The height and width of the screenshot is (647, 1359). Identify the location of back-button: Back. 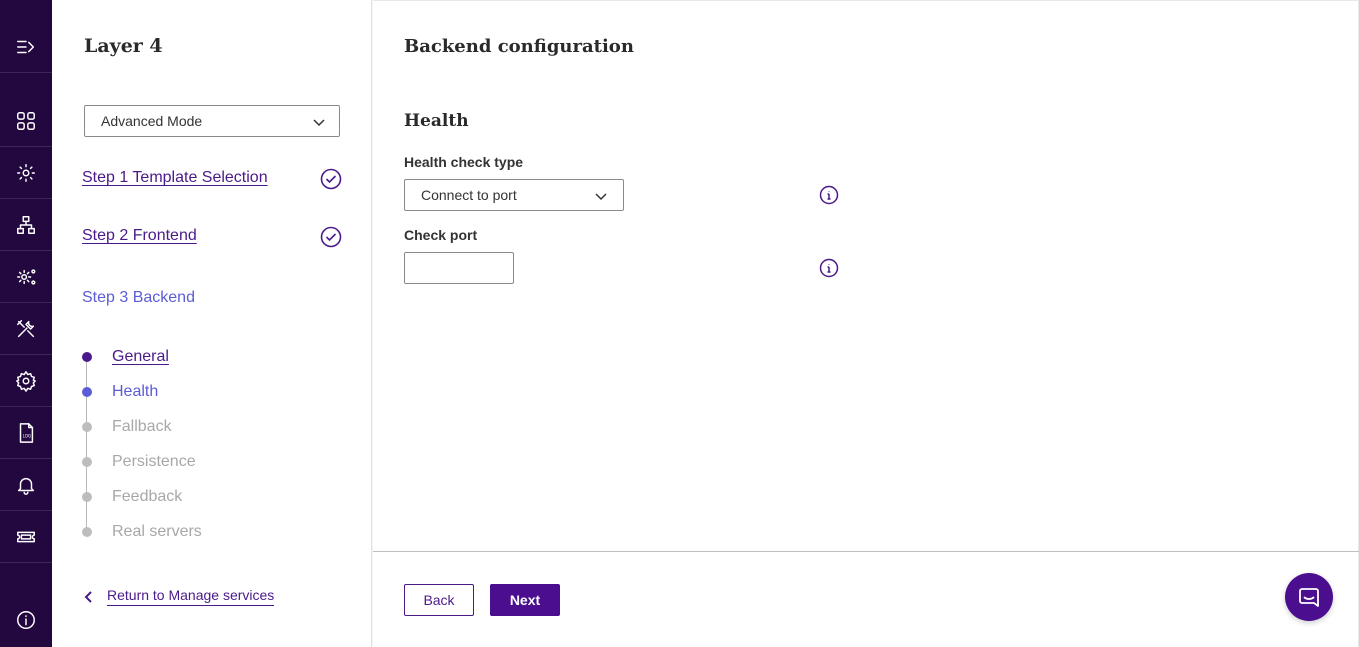
(439, 600).